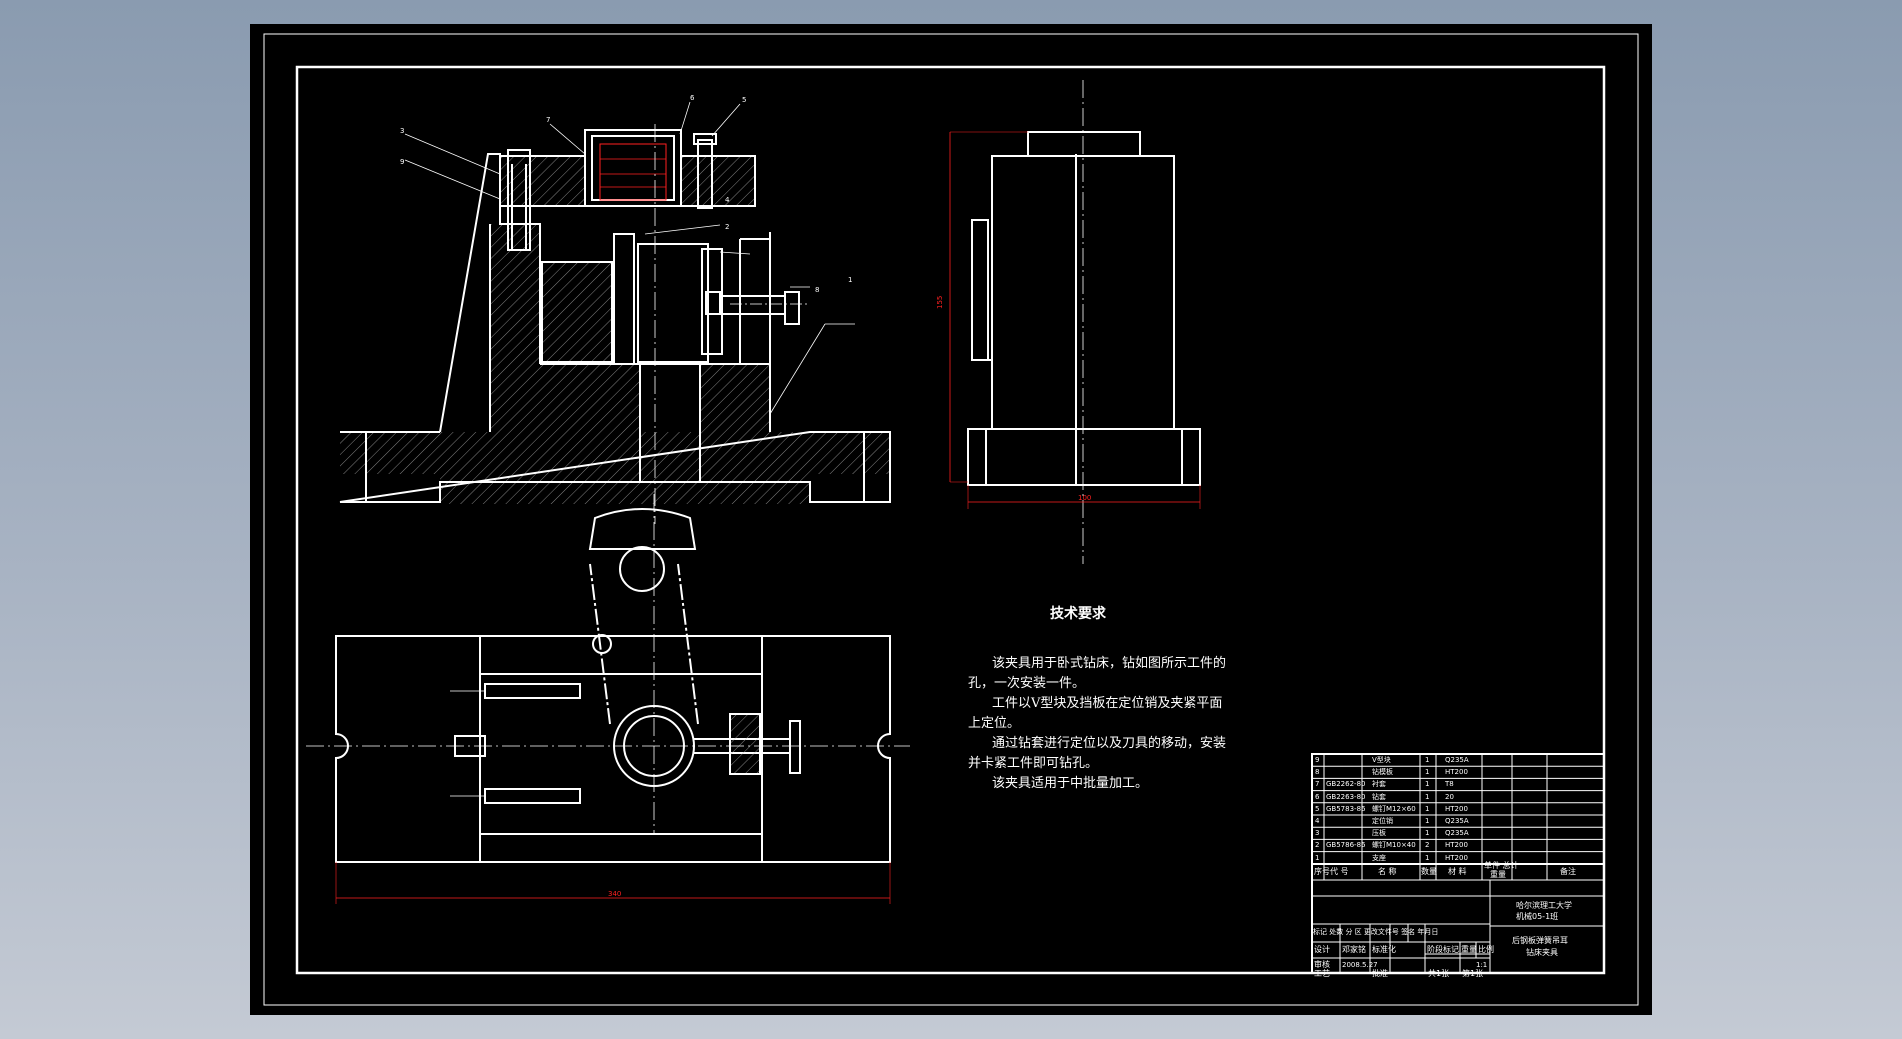 Image resolution: width=1902 pixels, height=1039 pixels. Describe the element at coordinates (1394, 808) in the screenshot. I see `bom-name: 螺钉M12×60` at that location.